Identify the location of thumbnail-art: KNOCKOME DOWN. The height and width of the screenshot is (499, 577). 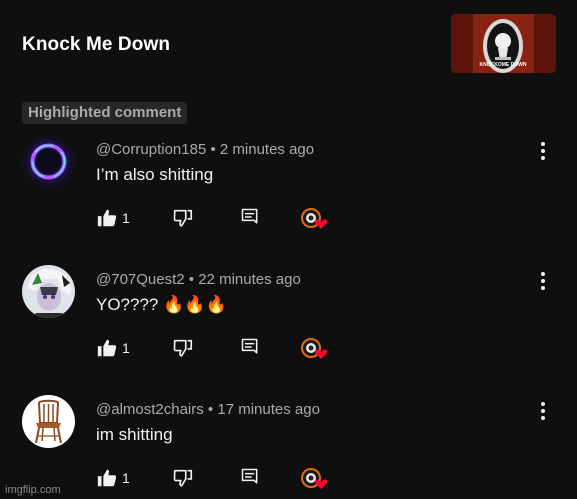
(503, 43).